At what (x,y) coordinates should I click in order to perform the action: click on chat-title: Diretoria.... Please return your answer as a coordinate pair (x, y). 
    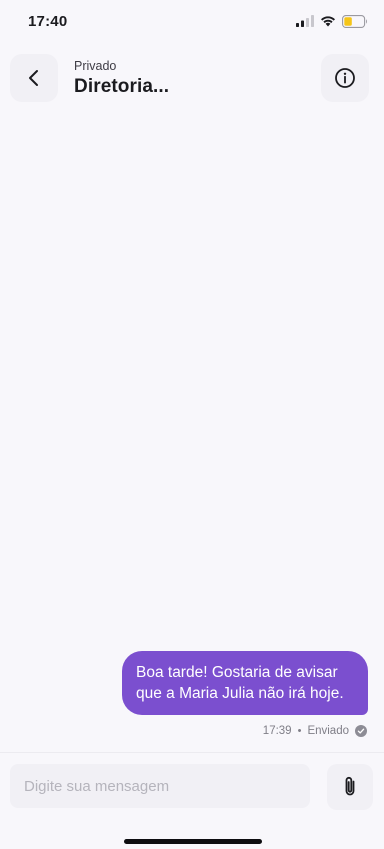
    Looking at the image, I should click on (122, 86).